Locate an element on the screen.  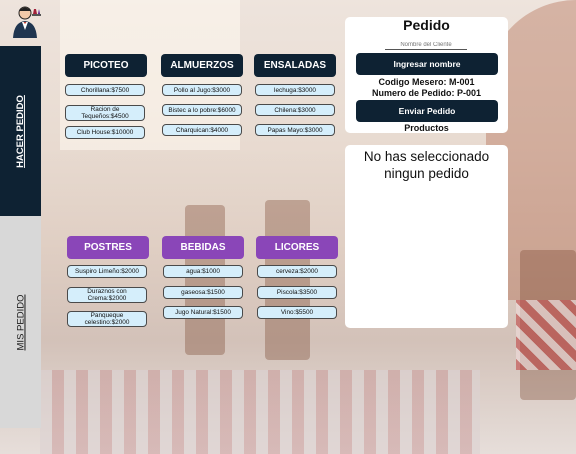
tab-mis-pedido-label: MIS PEDIDO is located at coordinates (21, 322).